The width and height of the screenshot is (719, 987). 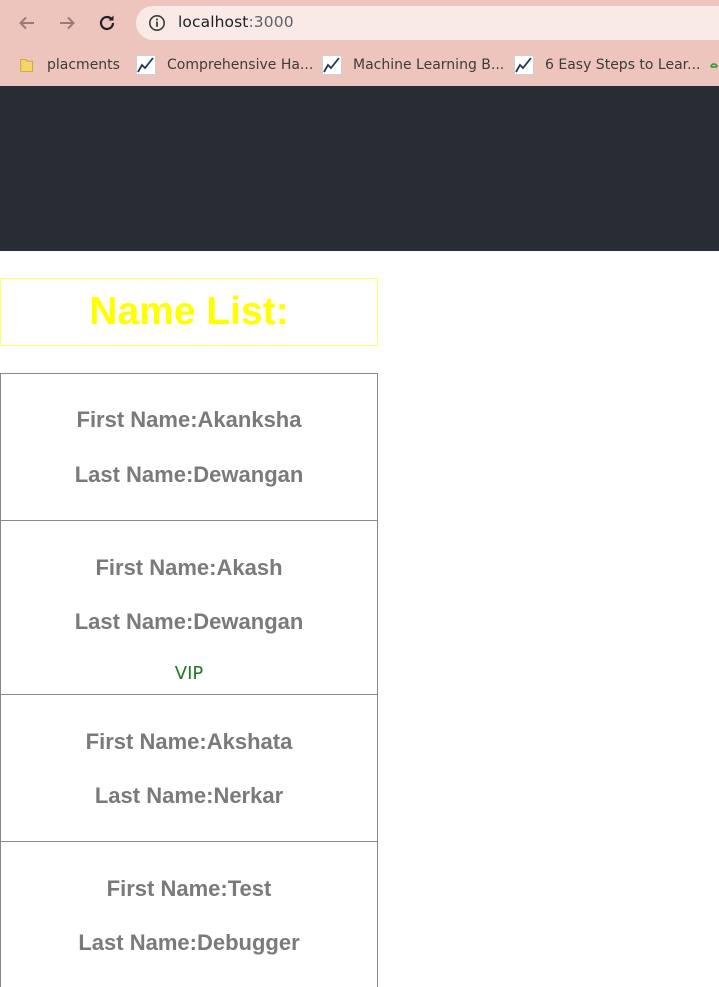 I want to click on forward-button, so click(x=67, y=23).